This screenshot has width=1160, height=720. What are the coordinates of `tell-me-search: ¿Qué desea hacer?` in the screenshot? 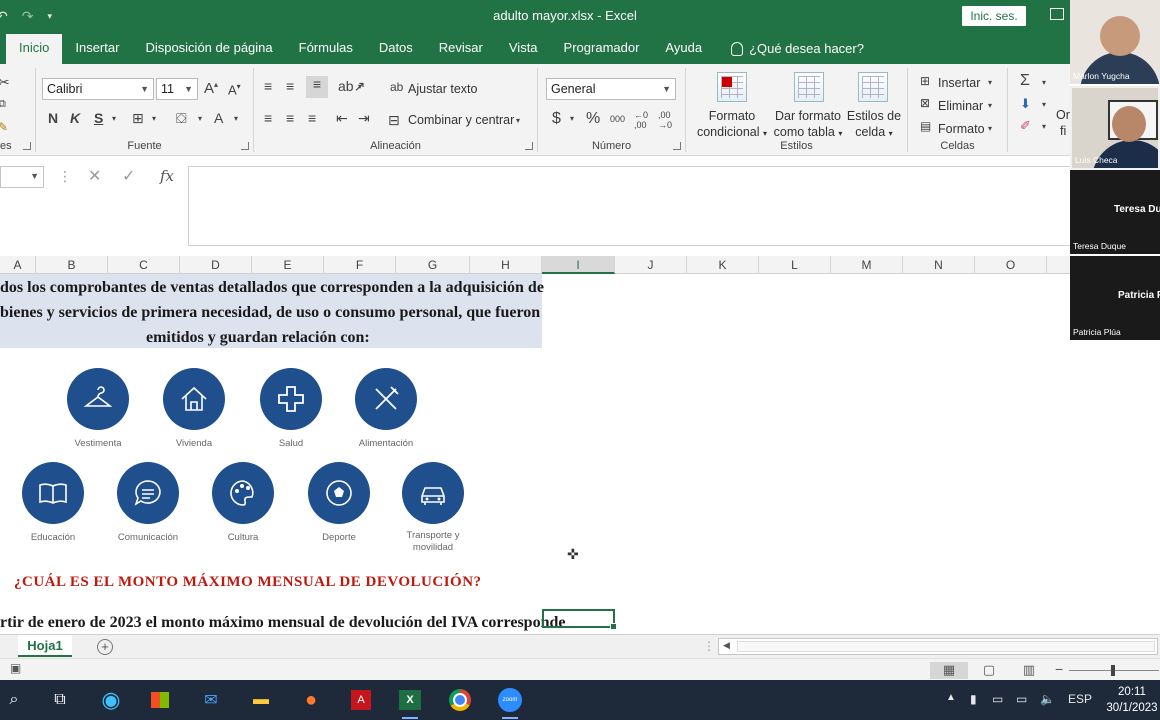 It's located at (796, 49).